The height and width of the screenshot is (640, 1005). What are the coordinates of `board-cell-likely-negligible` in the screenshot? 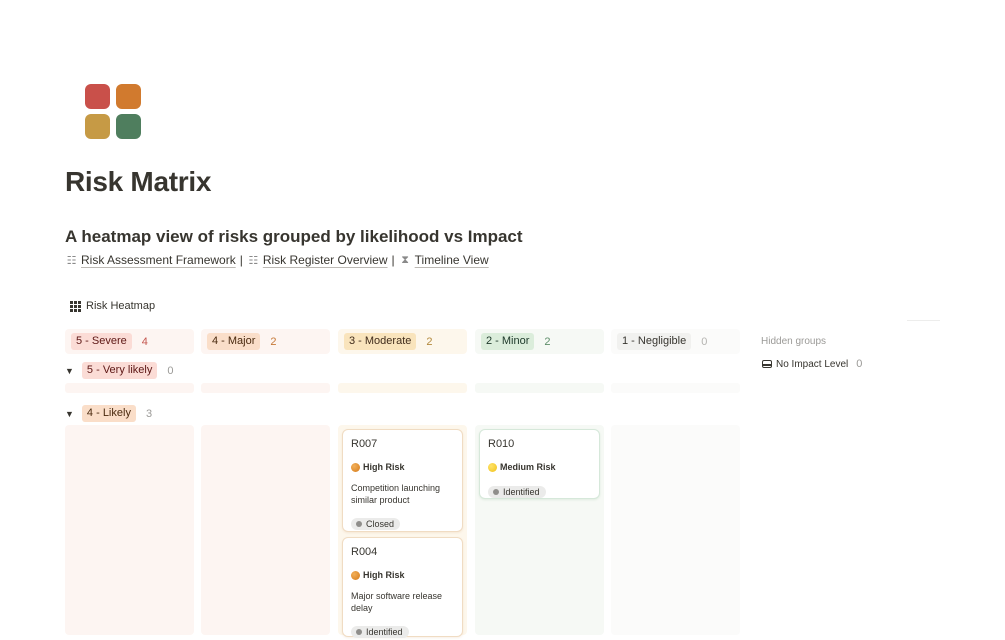 It's located at (675, 530).